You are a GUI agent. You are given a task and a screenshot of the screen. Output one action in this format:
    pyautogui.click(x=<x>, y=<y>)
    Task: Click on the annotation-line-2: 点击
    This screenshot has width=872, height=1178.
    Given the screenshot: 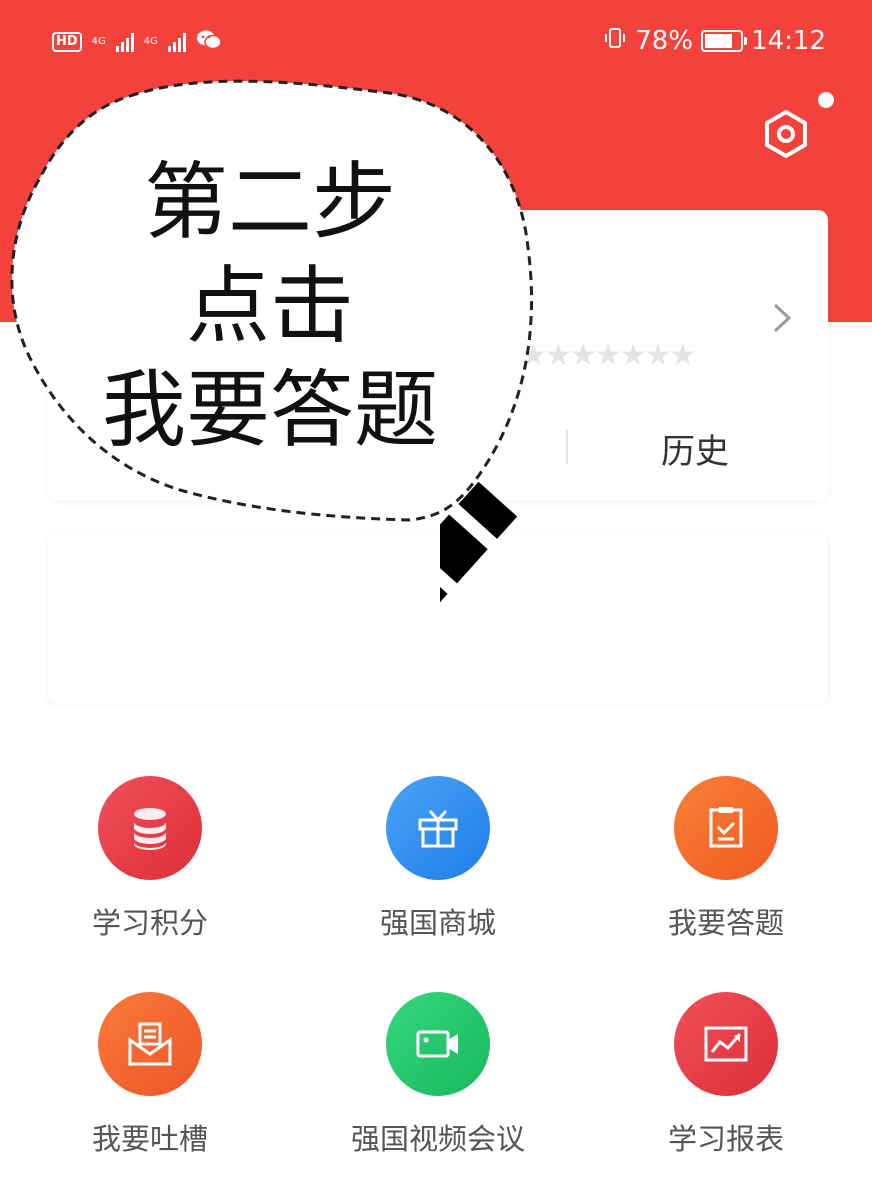 What is the action you would take?
    pyautogui.click(x=269, y=306)
    